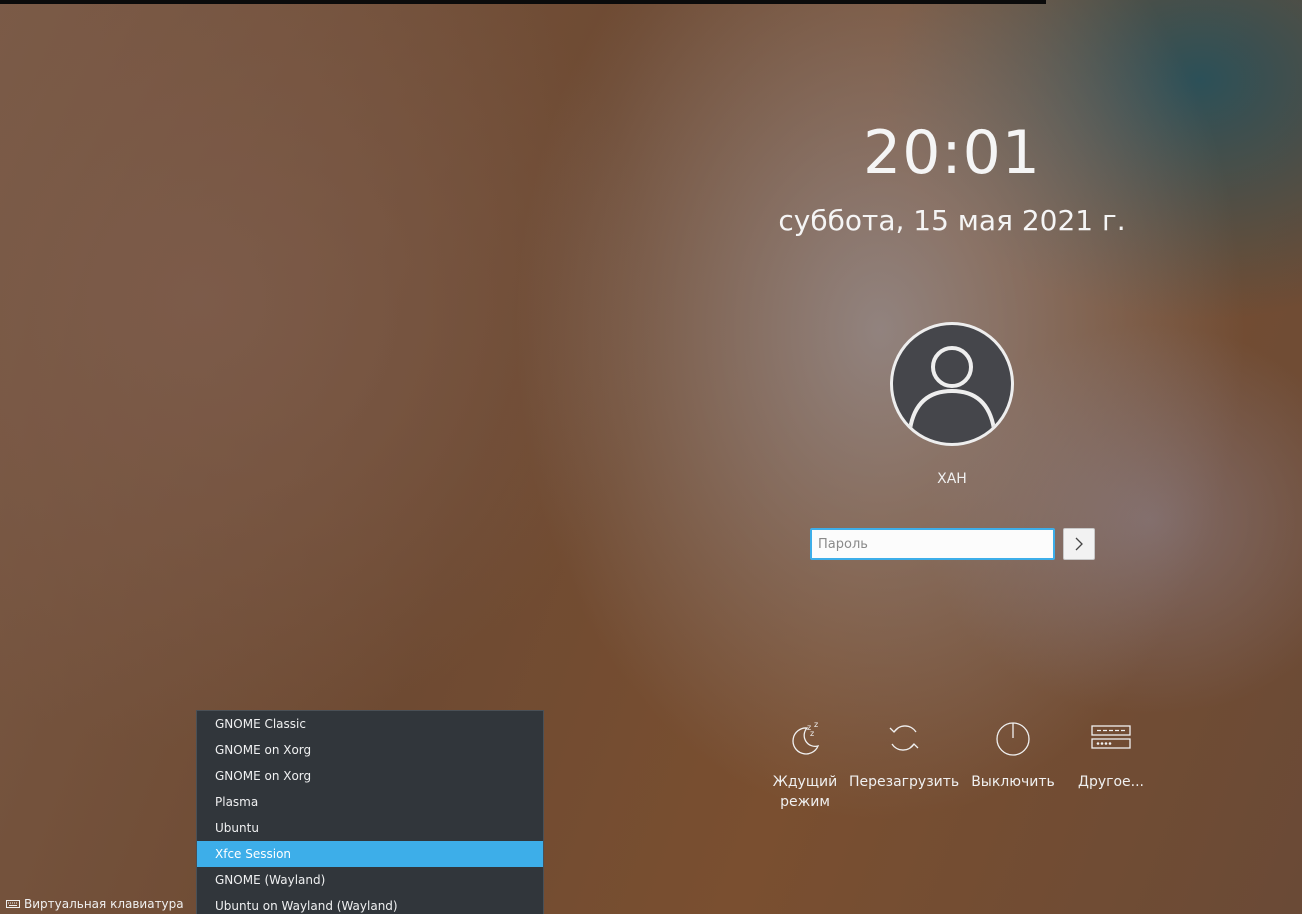 This screenshot has width=1302, height=914. What do you see at coordinates (1013, 782) in the screenshot?
I see `shutdown-label: Выключить` at bounding box center [1013, 782].